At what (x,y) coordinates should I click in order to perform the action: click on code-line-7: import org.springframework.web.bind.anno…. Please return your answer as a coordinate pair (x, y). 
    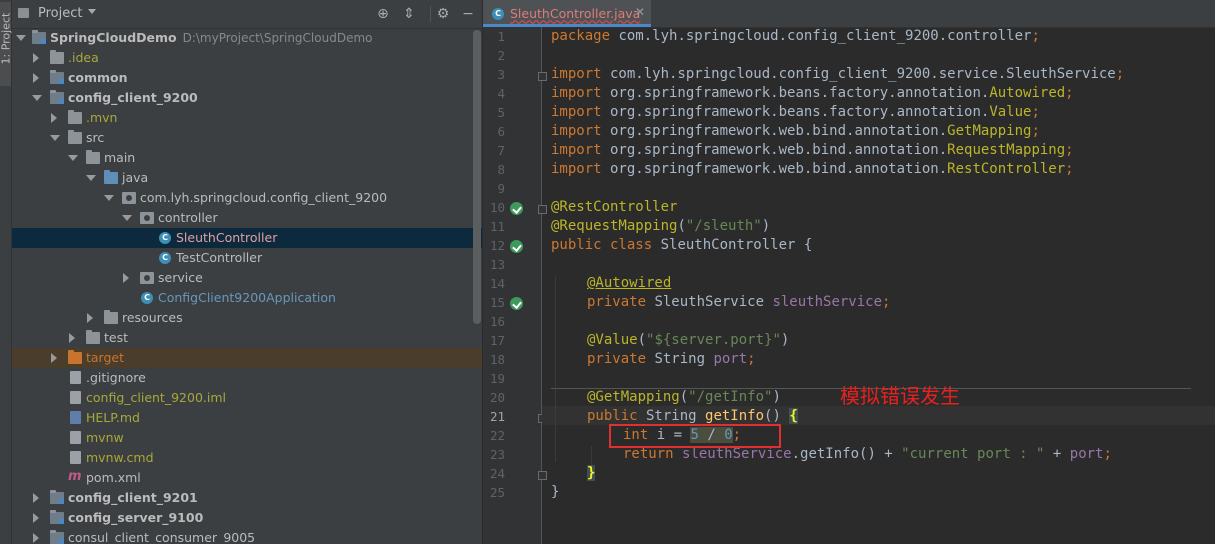
    Looking at the image, I should click on (812, 150).